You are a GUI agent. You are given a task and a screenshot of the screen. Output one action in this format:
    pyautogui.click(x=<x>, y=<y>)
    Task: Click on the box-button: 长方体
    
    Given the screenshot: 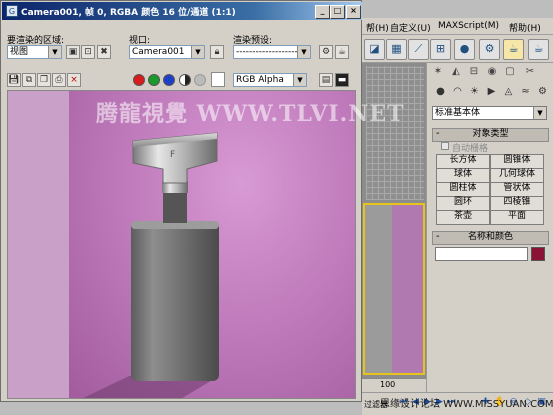 What is the action you would take?
    pyautogui.click(x=463, y=161)
    